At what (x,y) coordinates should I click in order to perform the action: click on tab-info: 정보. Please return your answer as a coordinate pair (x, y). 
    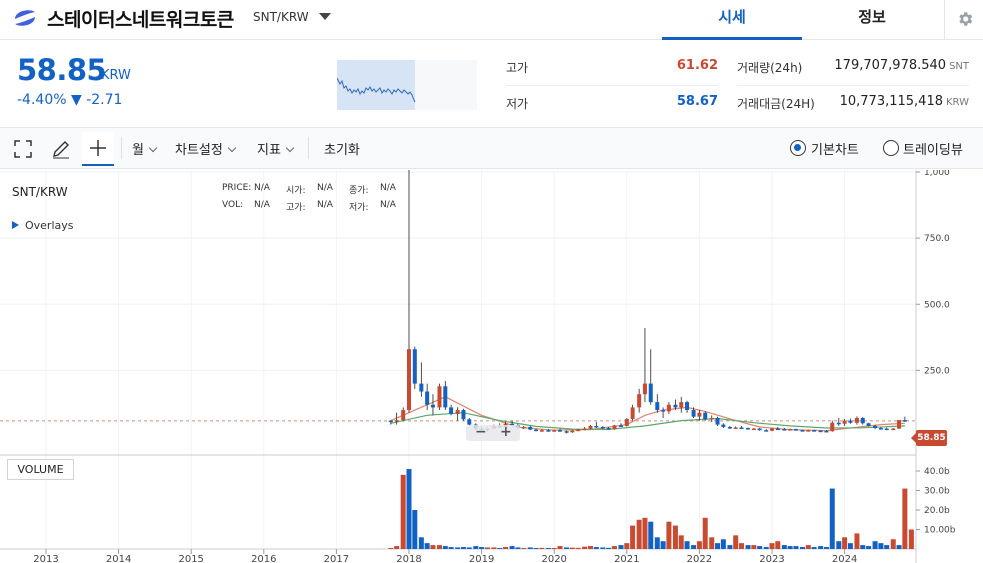
    Looking at the image, I should click on (872, 20).